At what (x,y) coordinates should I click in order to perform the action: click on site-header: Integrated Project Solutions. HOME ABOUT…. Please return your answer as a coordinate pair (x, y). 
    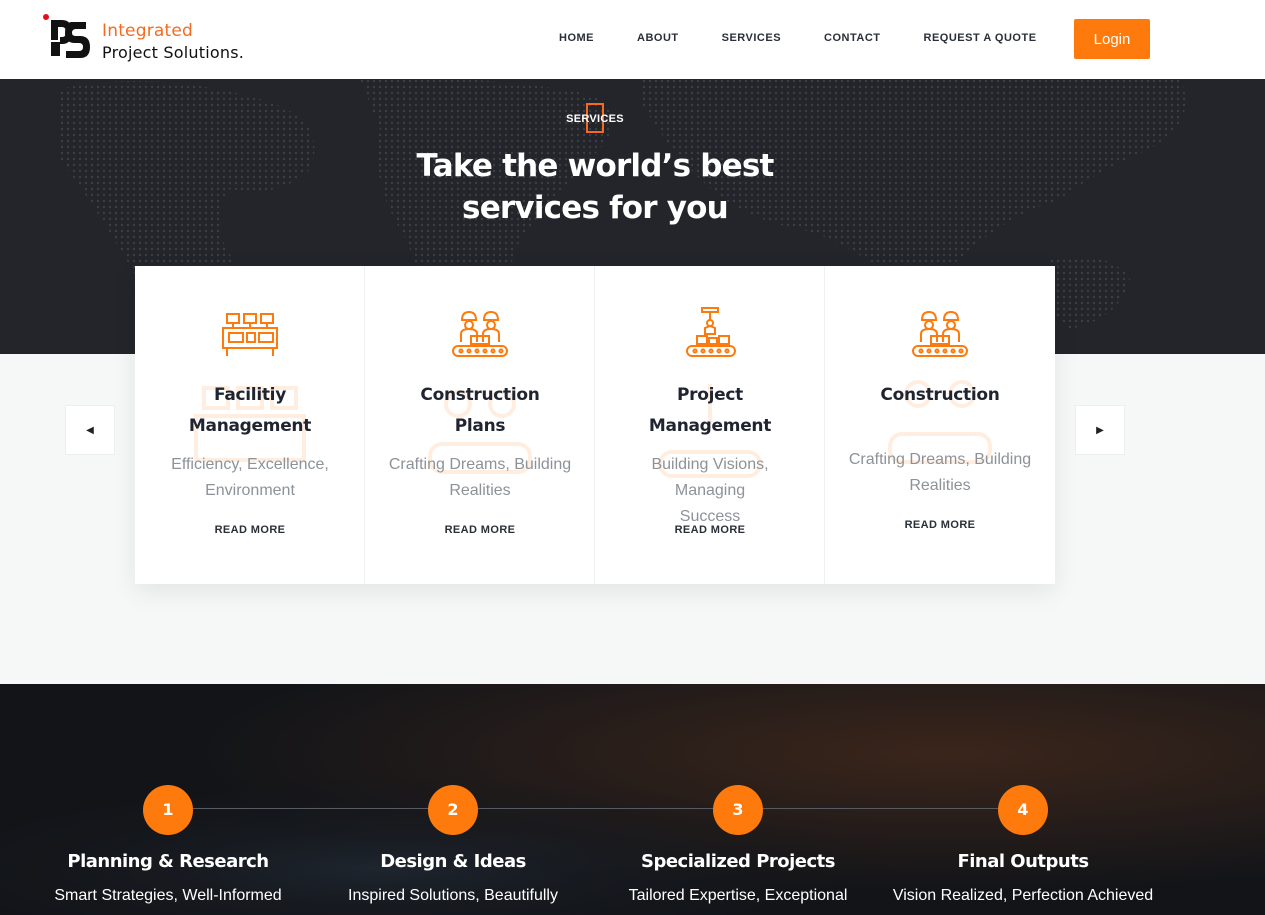
    Looking at the image, I should click on (632, 39).